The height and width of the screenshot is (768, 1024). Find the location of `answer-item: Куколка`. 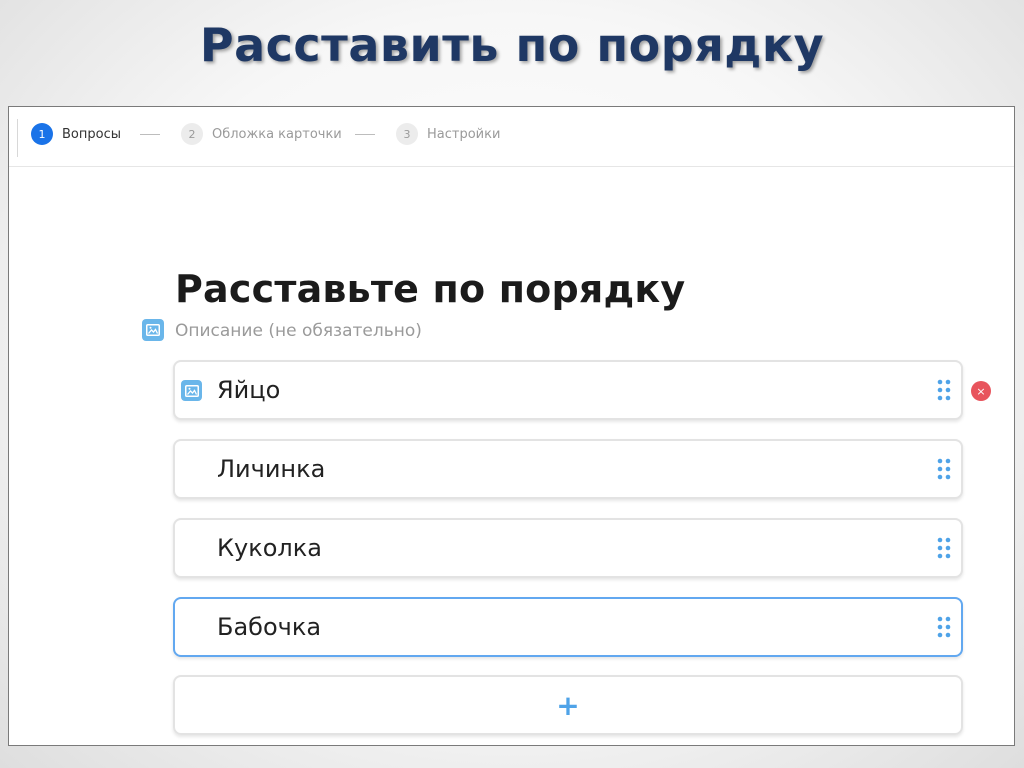

answer-item: Куколка is located at coordinates (568, 548).